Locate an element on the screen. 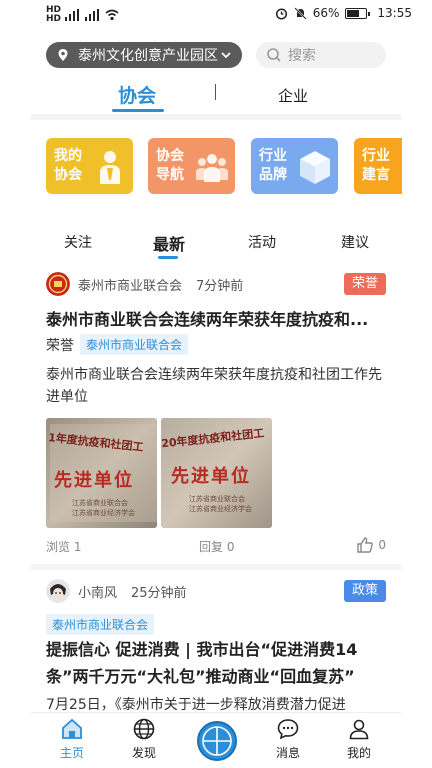 Image resolution: width=432 pixels, height=768 pixels. card-label-line2: 建言 is located at coordinates (376, 175).